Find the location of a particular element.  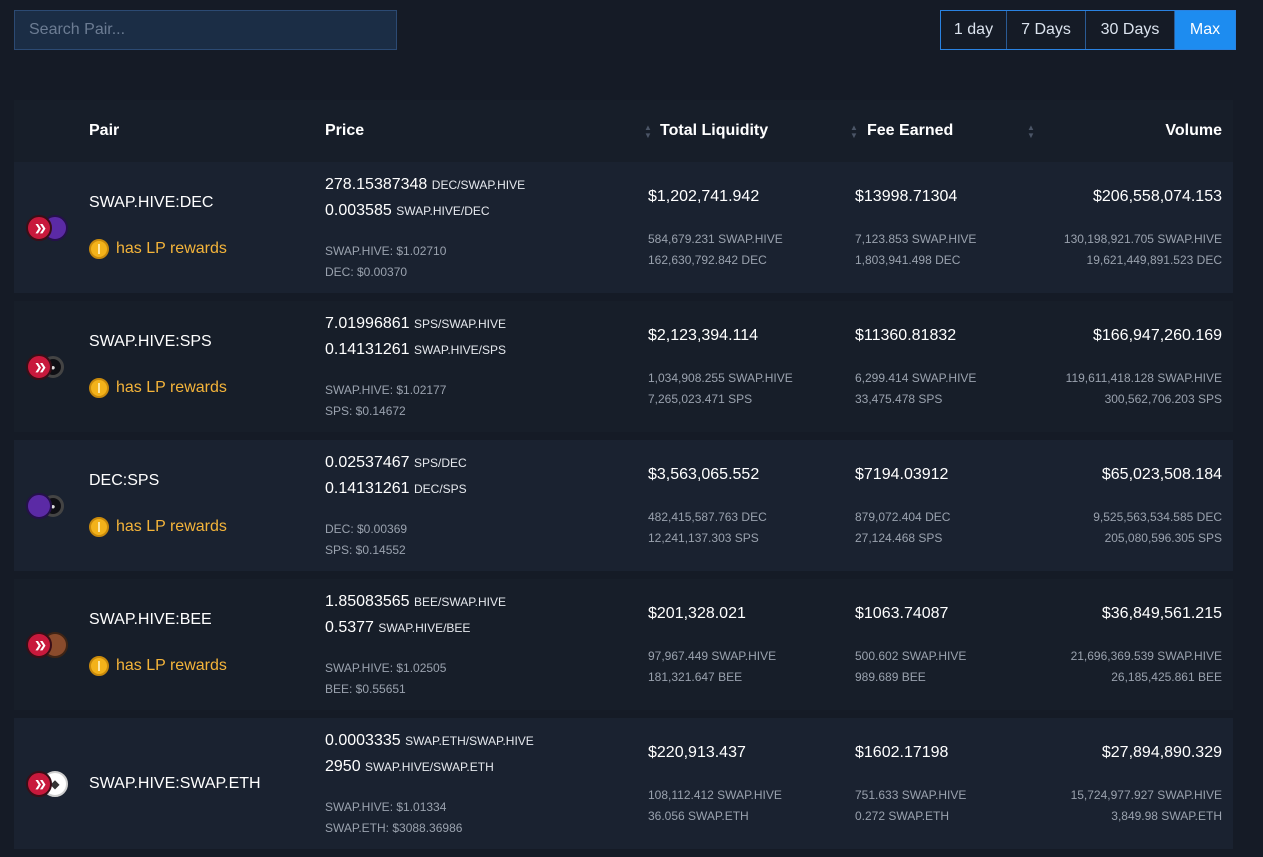

range-7-days-button: 7 Days is located at coordinates (1046, 30).